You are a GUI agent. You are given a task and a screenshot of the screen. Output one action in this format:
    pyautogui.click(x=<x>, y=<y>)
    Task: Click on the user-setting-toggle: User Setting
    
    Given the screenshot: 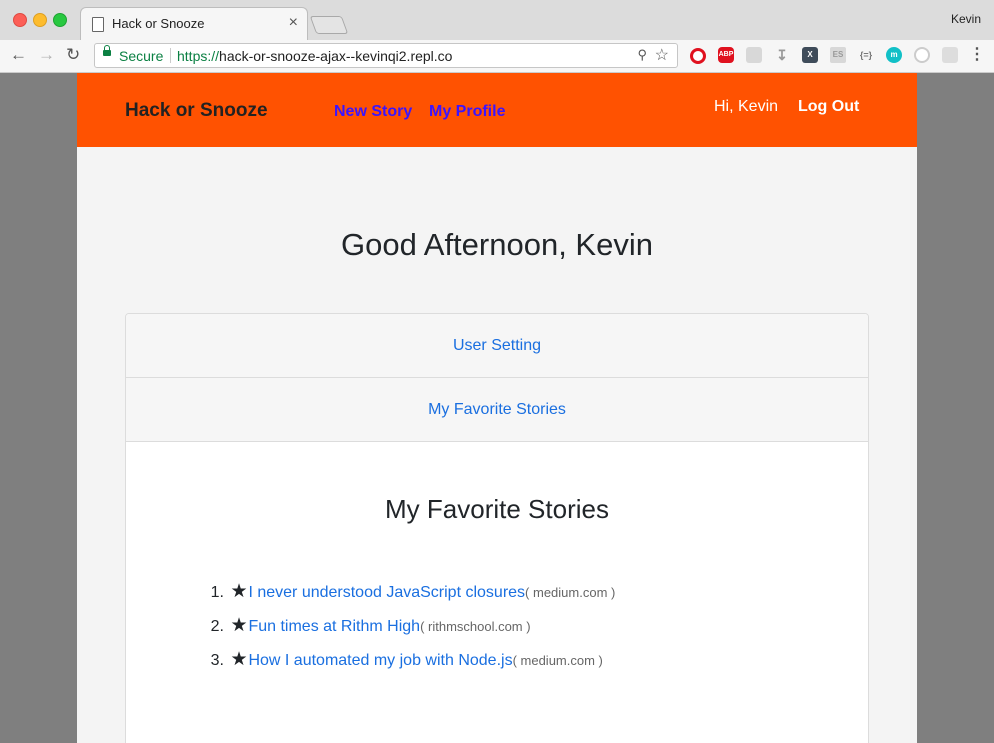 What is the action you would take?
    pyautogui.click(x=497, y=346)
    